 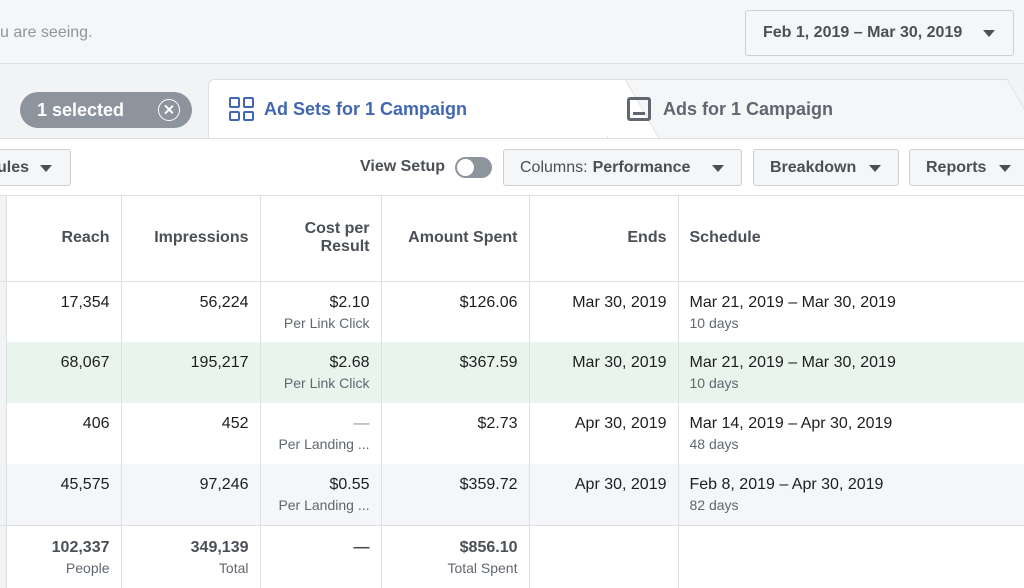 I want to click on toggle-knob, so click(x=465, y=167).